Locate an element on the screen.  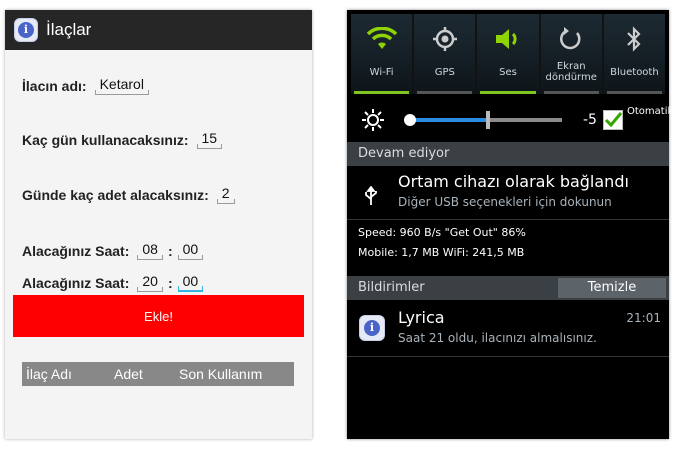
auto-brightness-checkbox is located at coordinates (613, 120).